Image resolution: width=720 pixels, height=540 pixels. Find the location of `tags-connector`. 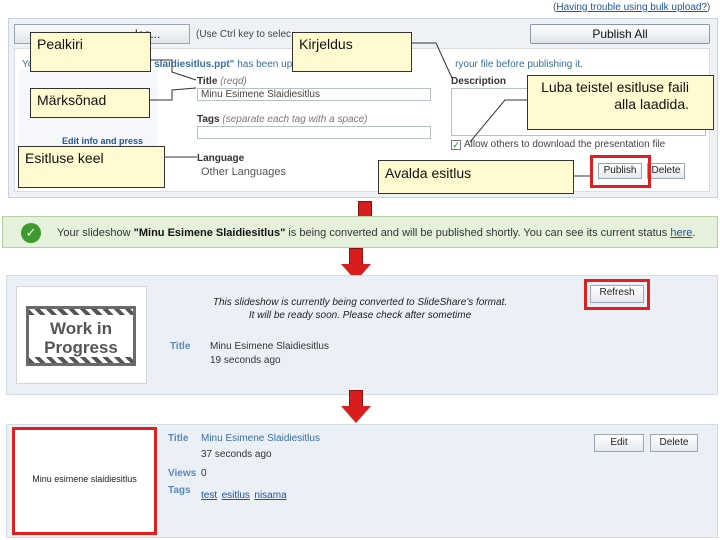

tags-connector is located at coordinates (173, 94).